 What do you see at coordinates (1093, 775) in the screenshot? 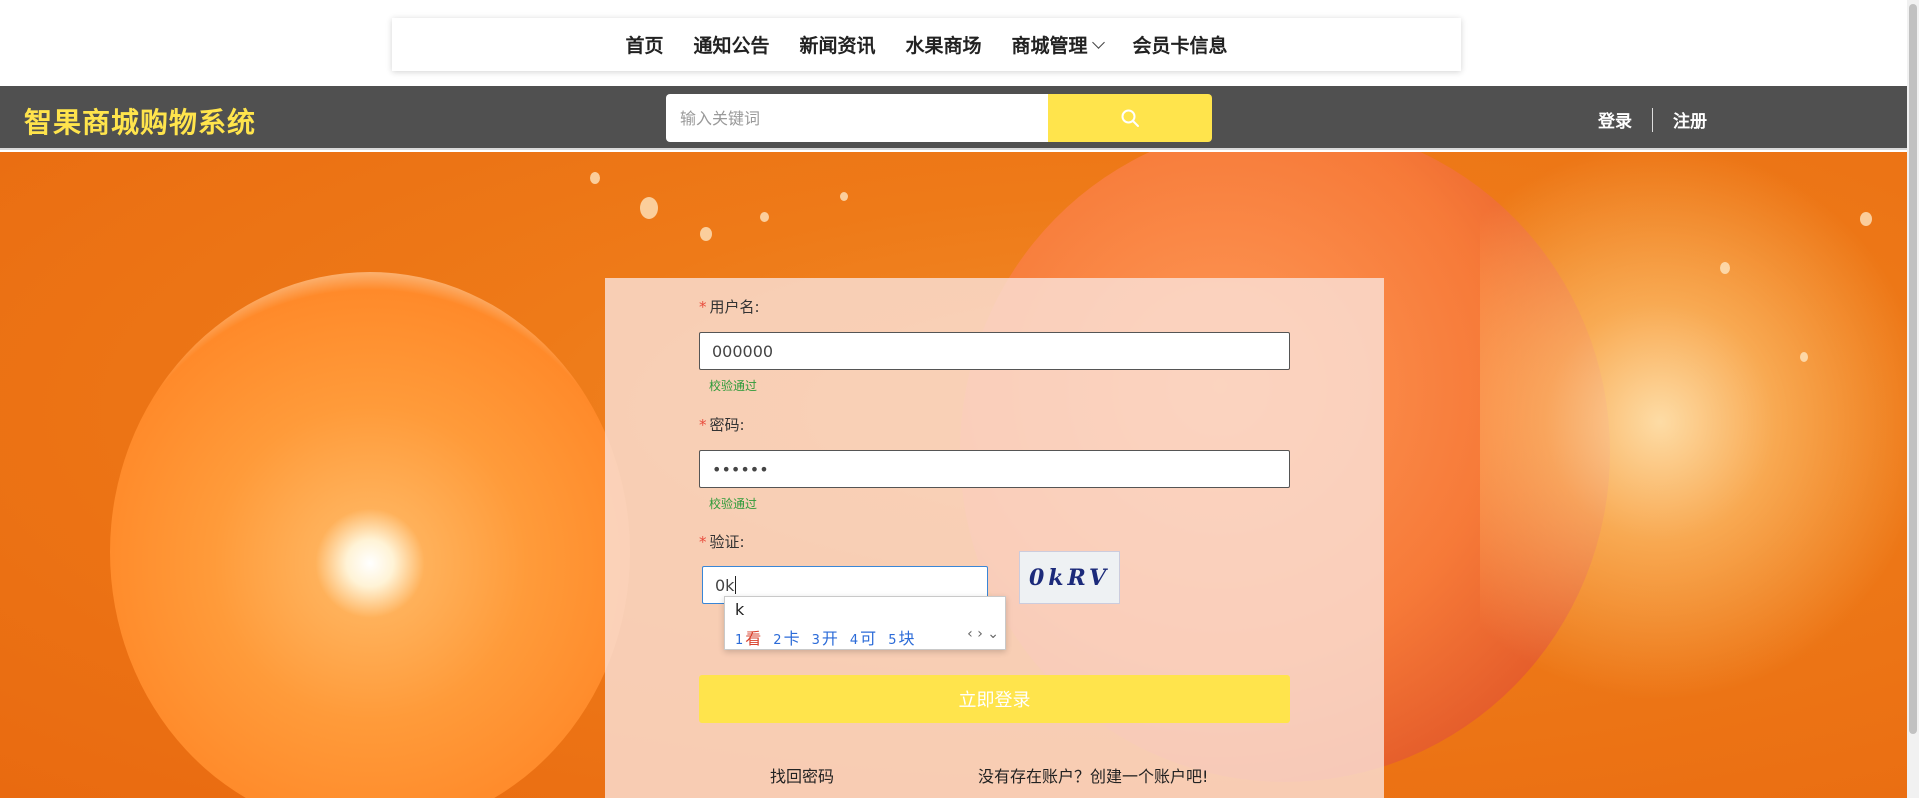
I see `create-account-link: 没有存在账户？创建一个账户吧!` at bounding box center [1093, 775].